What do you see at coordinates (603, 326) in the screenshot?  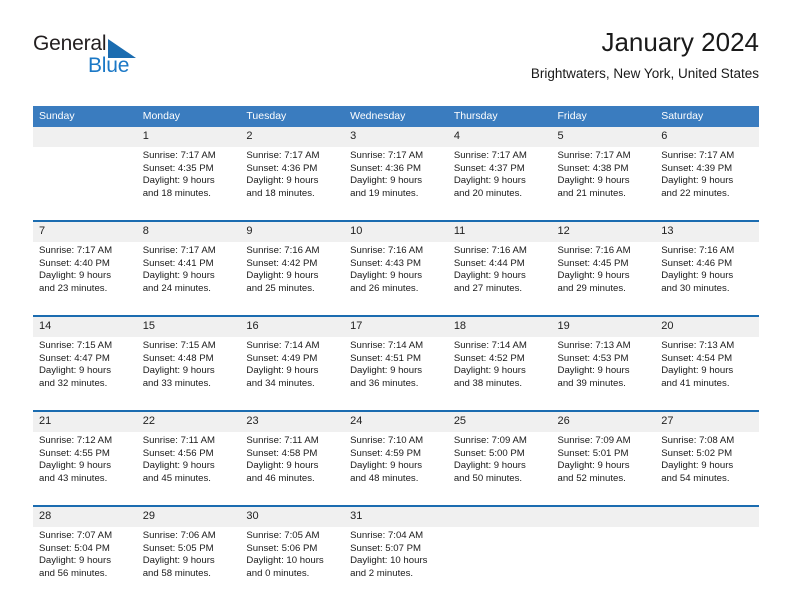 I see `day-number-19: 19` at bounding box center [603, 326].